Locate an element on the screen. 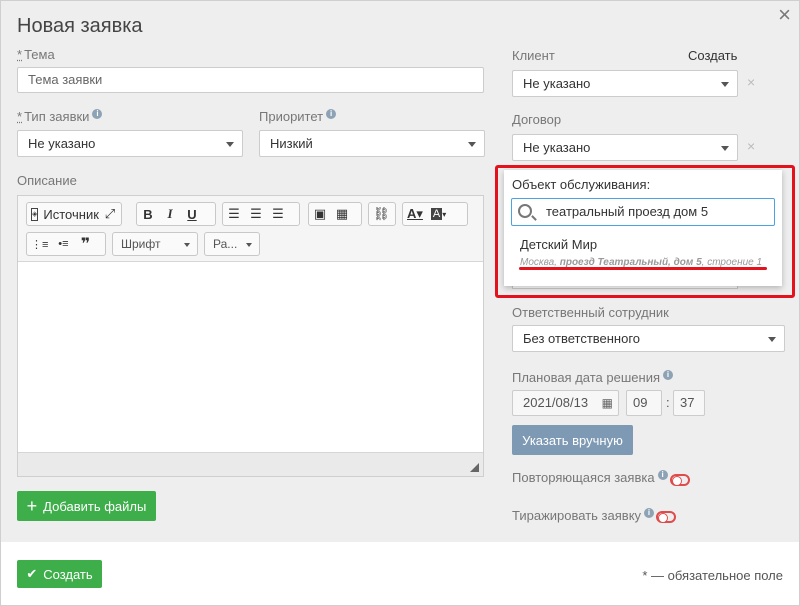  editor-statusbar is located at coordinates (250, 464).